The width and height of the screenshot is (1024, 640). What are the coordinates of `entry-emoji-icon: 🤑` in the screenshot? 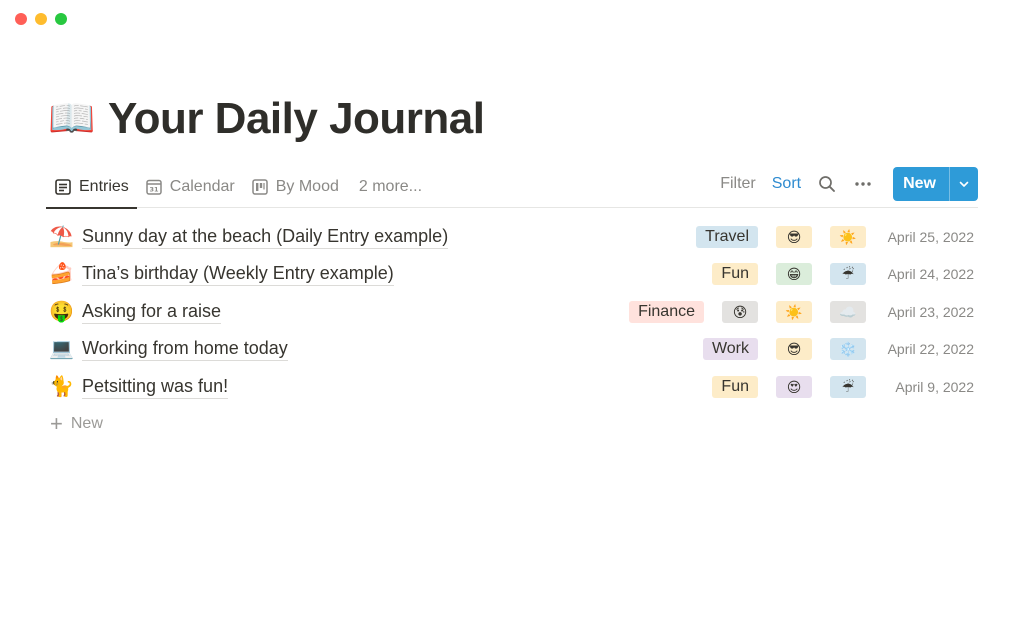 It's located at (61, 311).